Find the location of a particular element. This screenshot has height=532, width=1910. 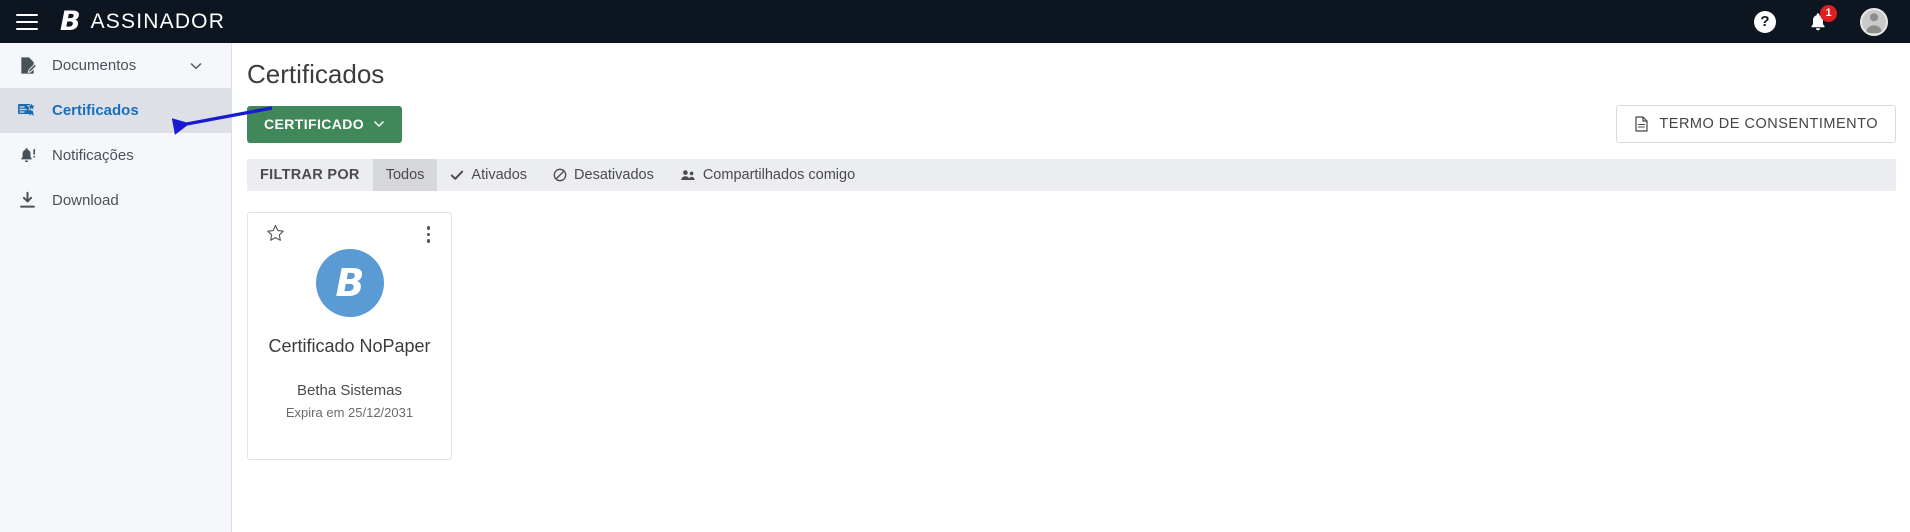

certificado-button-label: CERTIFICADO is located at coordinates (314, 124).